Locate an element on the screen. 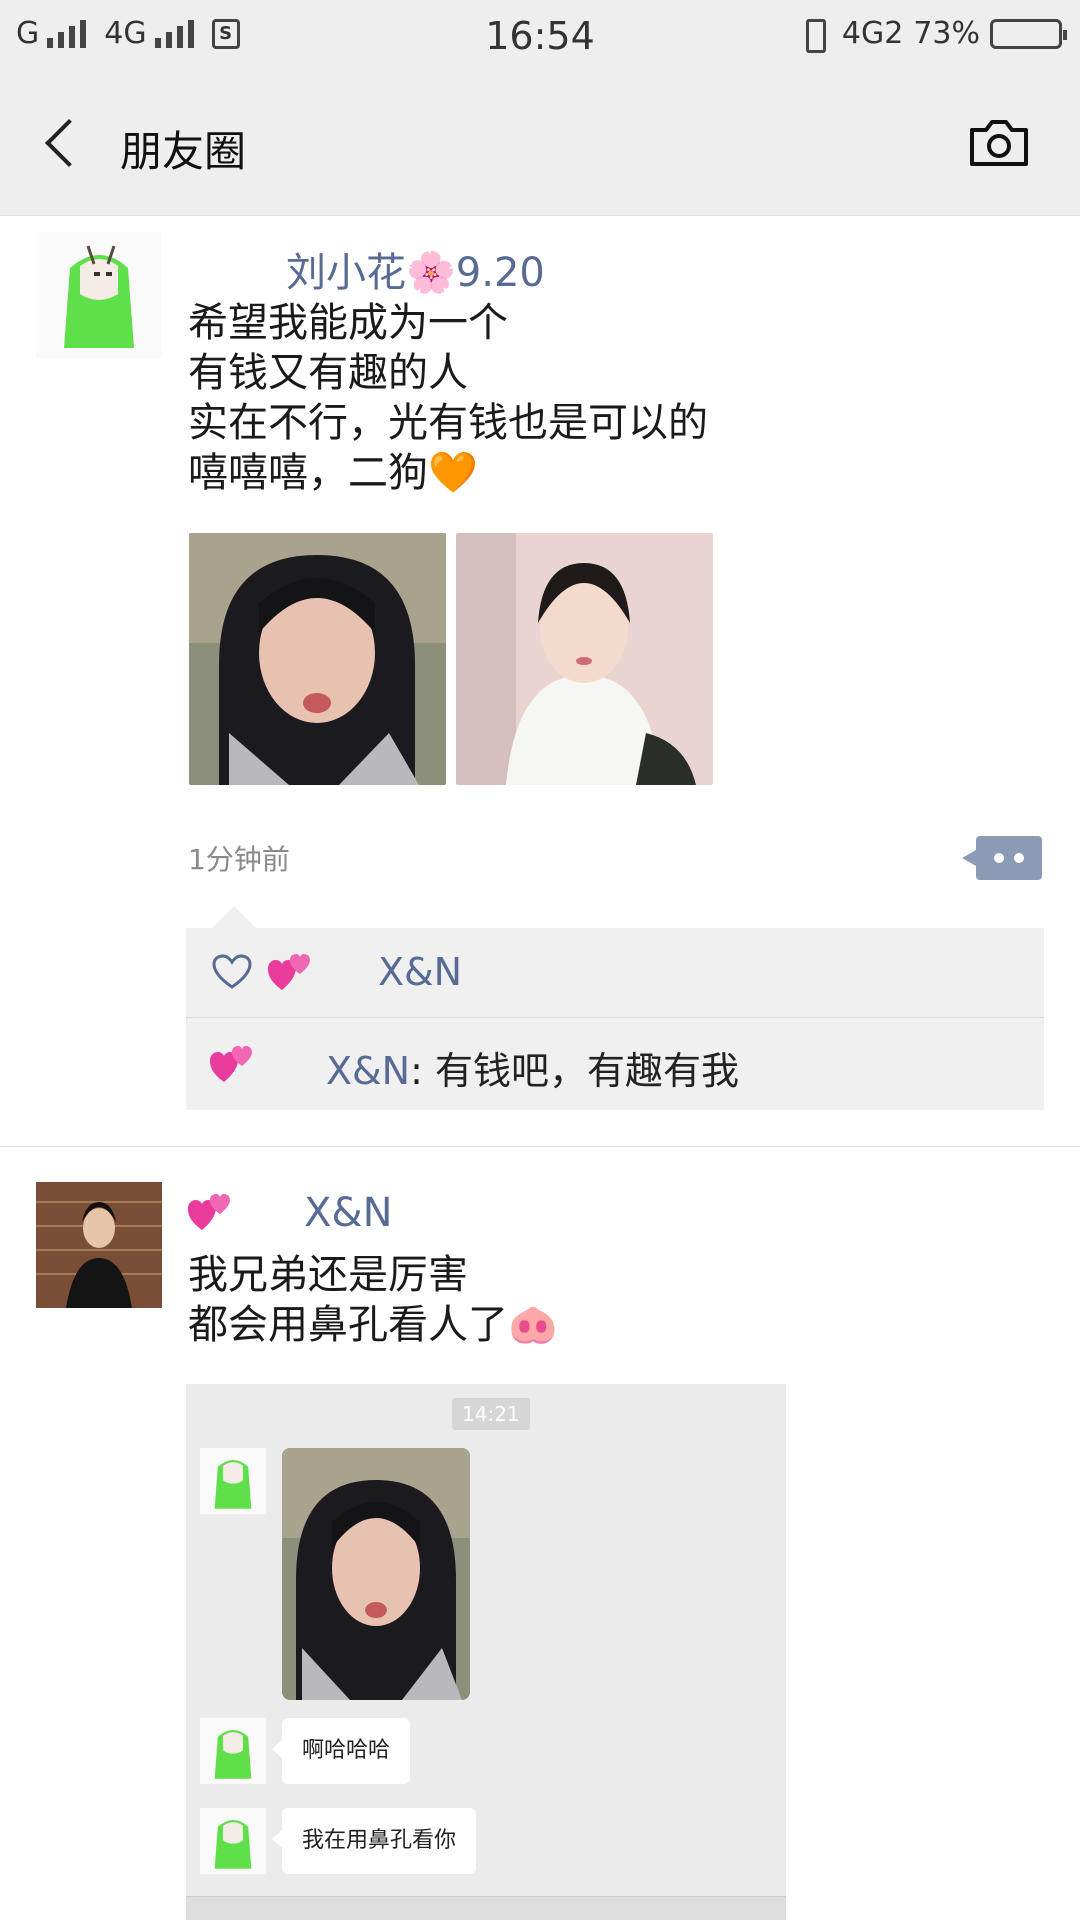 This screenshot has width=1080, height=1920. panel-arrow is located at coordinates (234, 917).